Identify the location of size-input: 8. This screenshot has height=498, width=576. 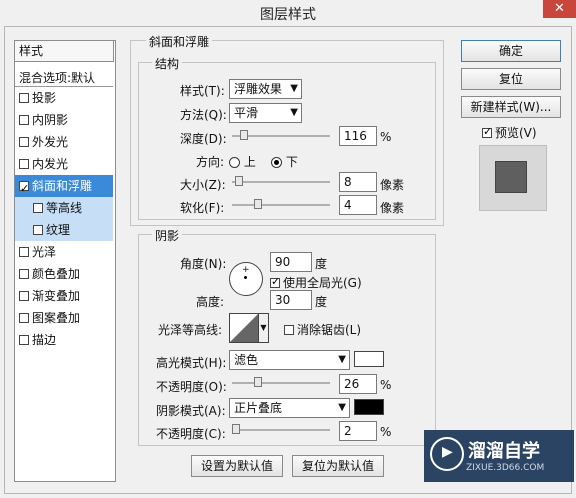
(358, 182).